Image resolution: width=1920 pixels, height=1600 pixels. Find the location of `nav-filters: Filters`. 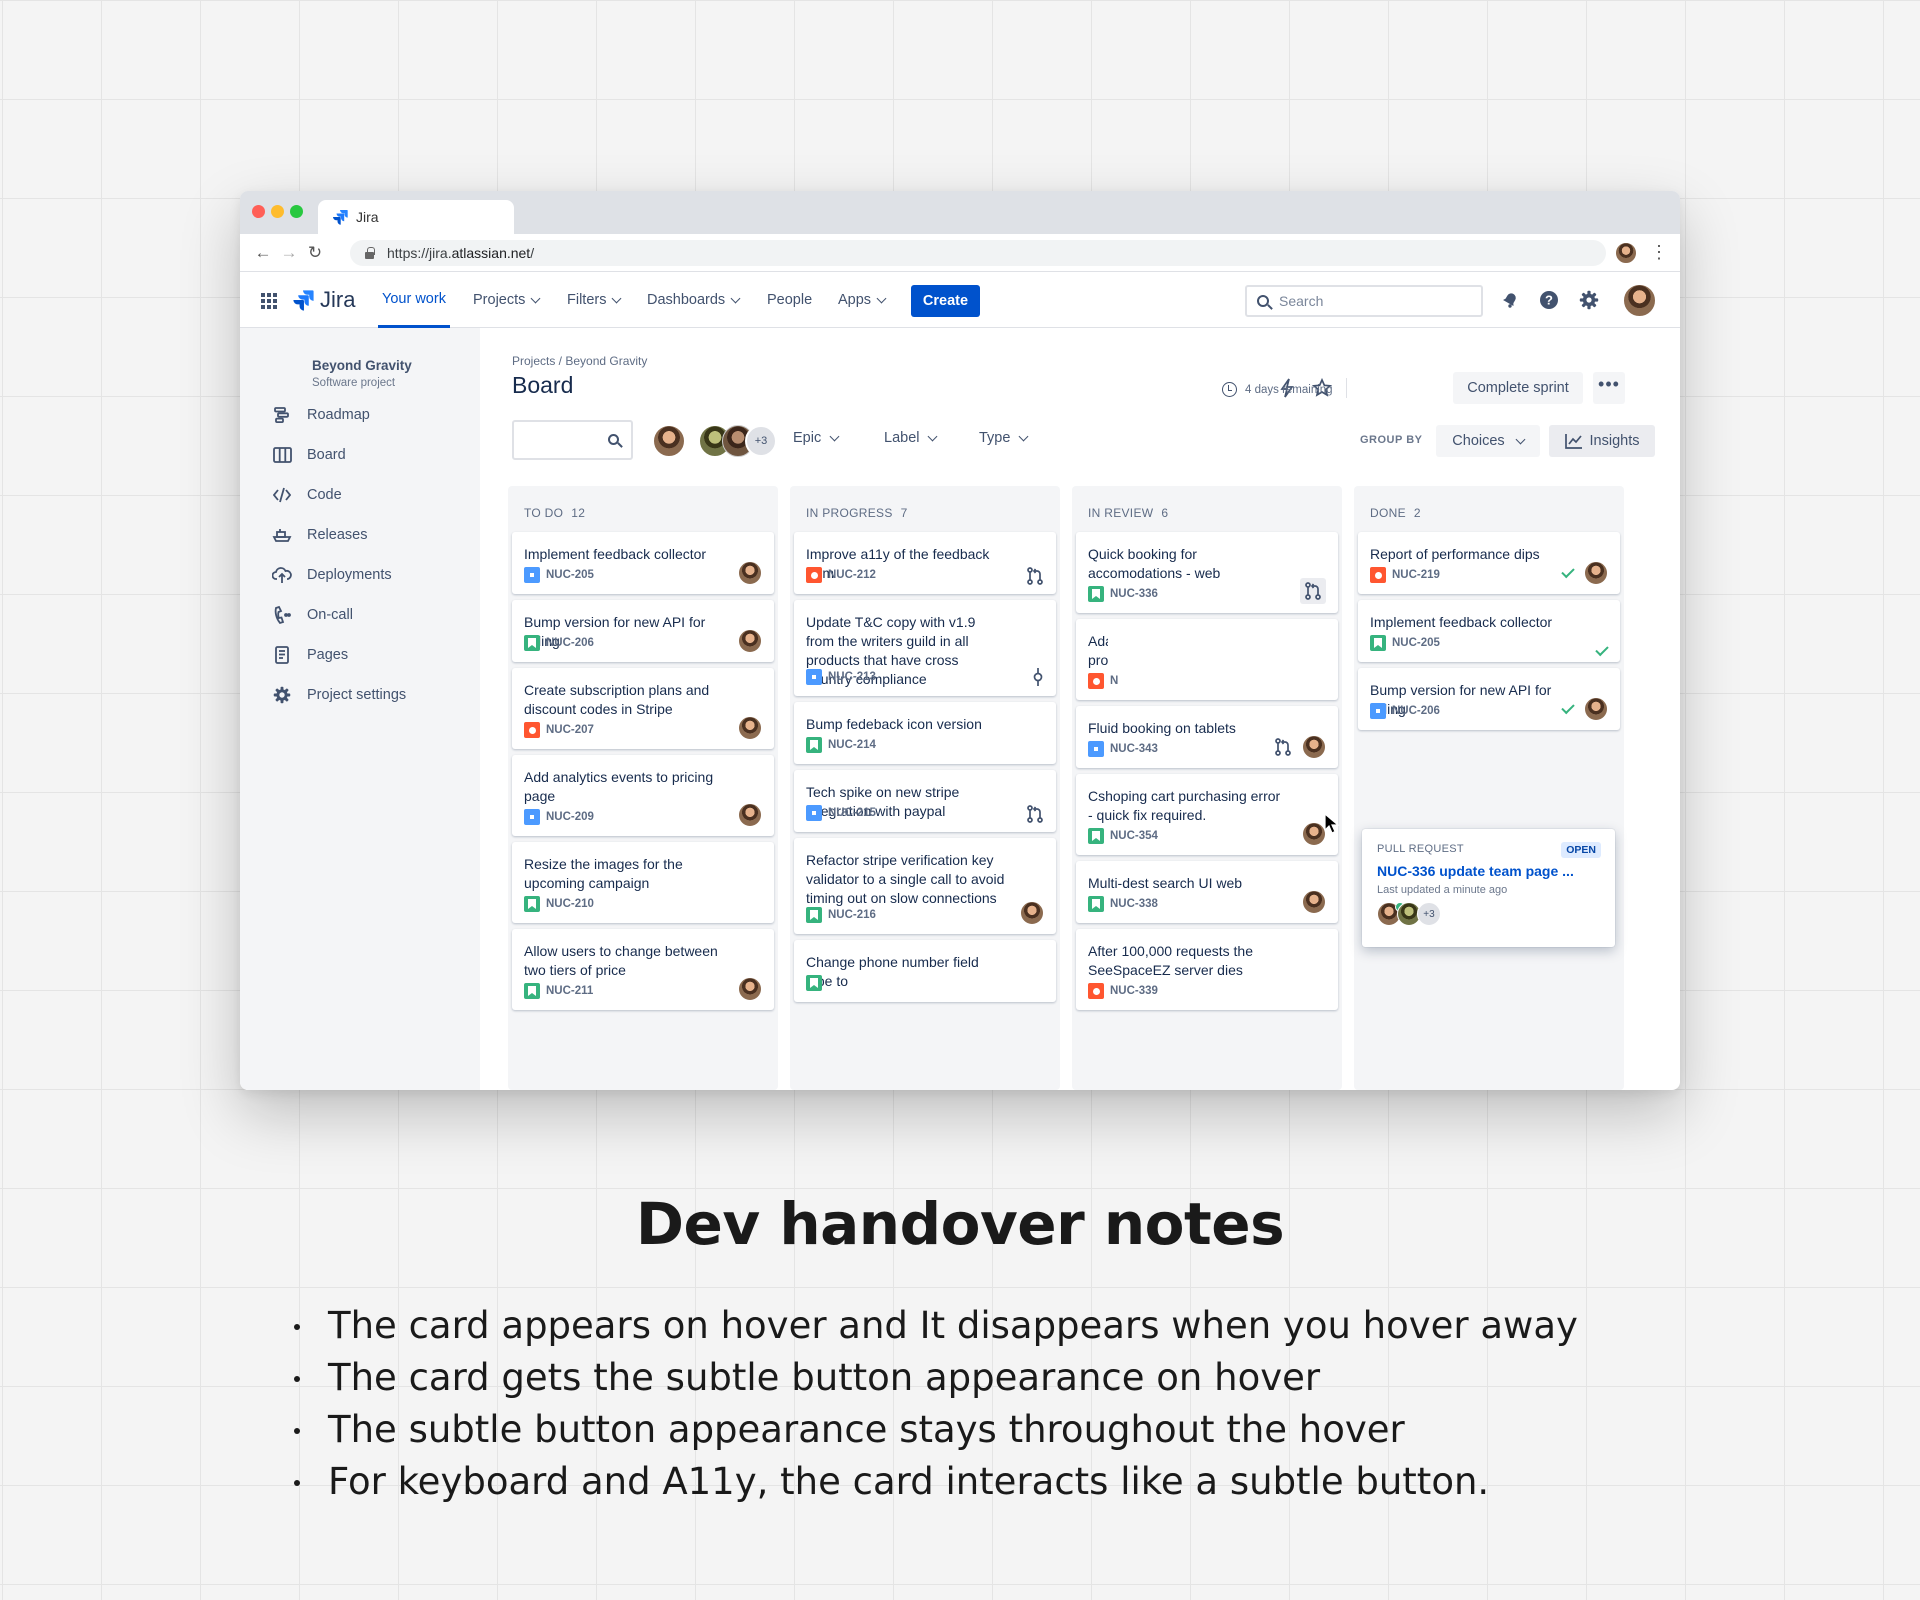

nav-filters: Filters is located at coordinates (594, 300).